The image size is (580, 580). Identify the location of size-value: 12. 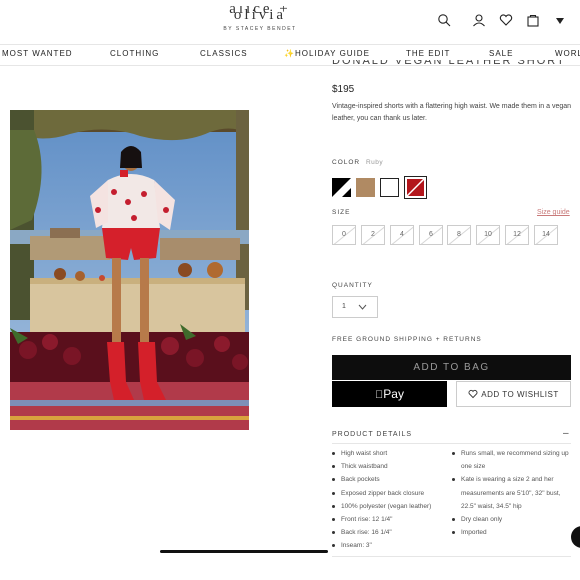
(517, 234).